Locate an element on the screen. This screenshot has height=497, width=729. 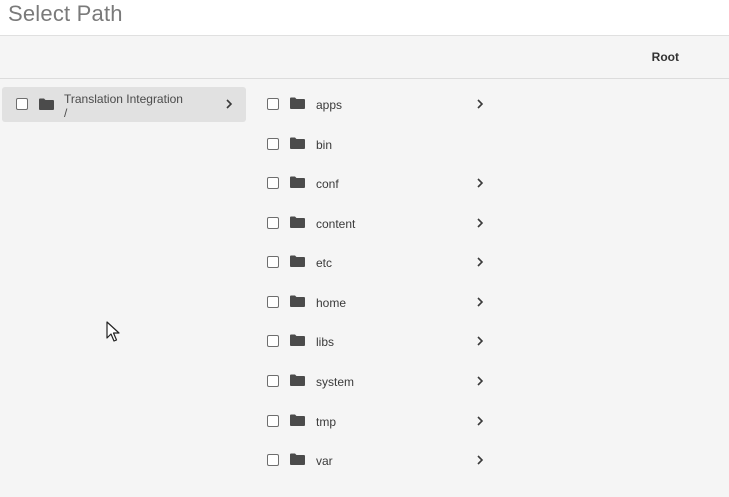
column-item-libs: libs is located at coordinates (378, 341).